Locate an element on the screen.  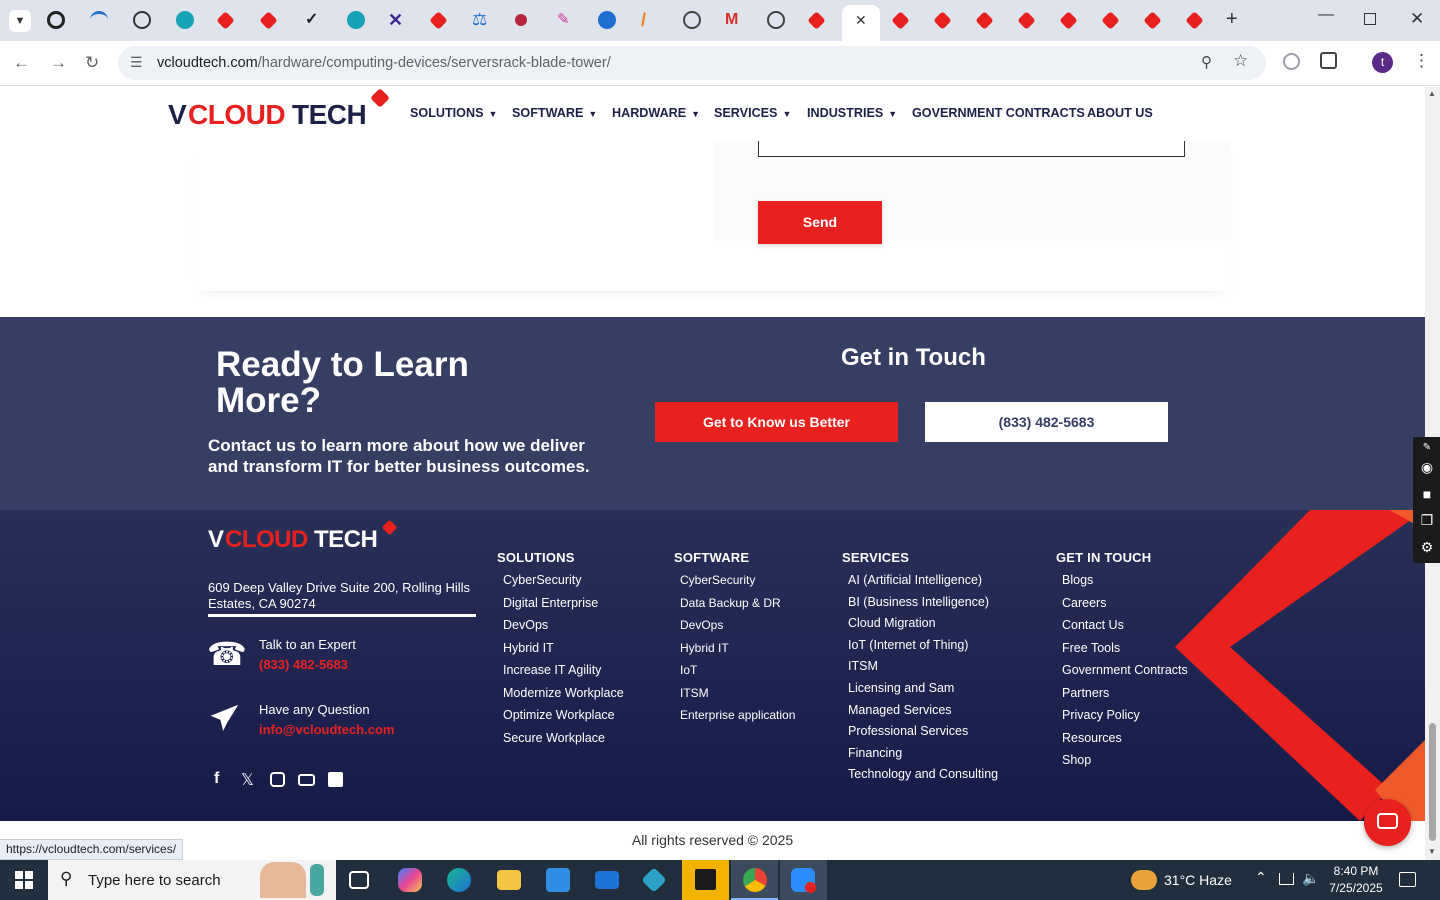
tab-favicon-pulse-icon is located at coordinates (607, 20).